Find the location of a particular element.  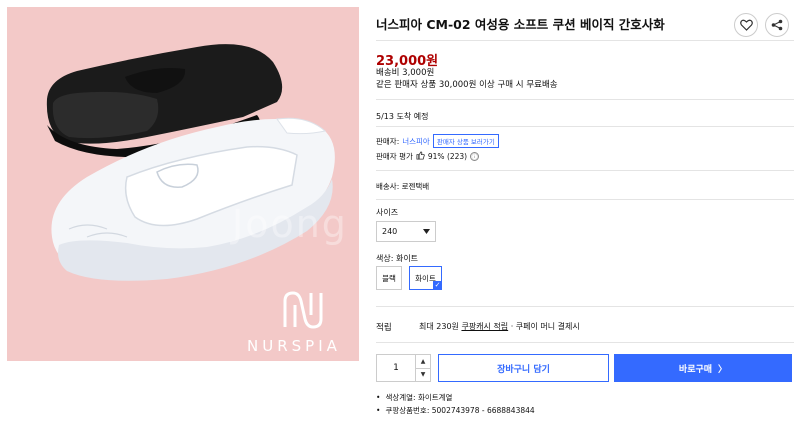

increment-icon: ▲ is located at coordinates (423, 361).